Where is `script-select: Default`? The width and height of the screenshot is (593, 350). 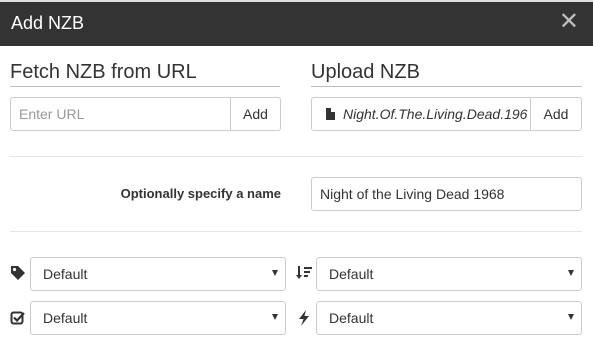
script-select: Default is located at coordinates (449, 318).